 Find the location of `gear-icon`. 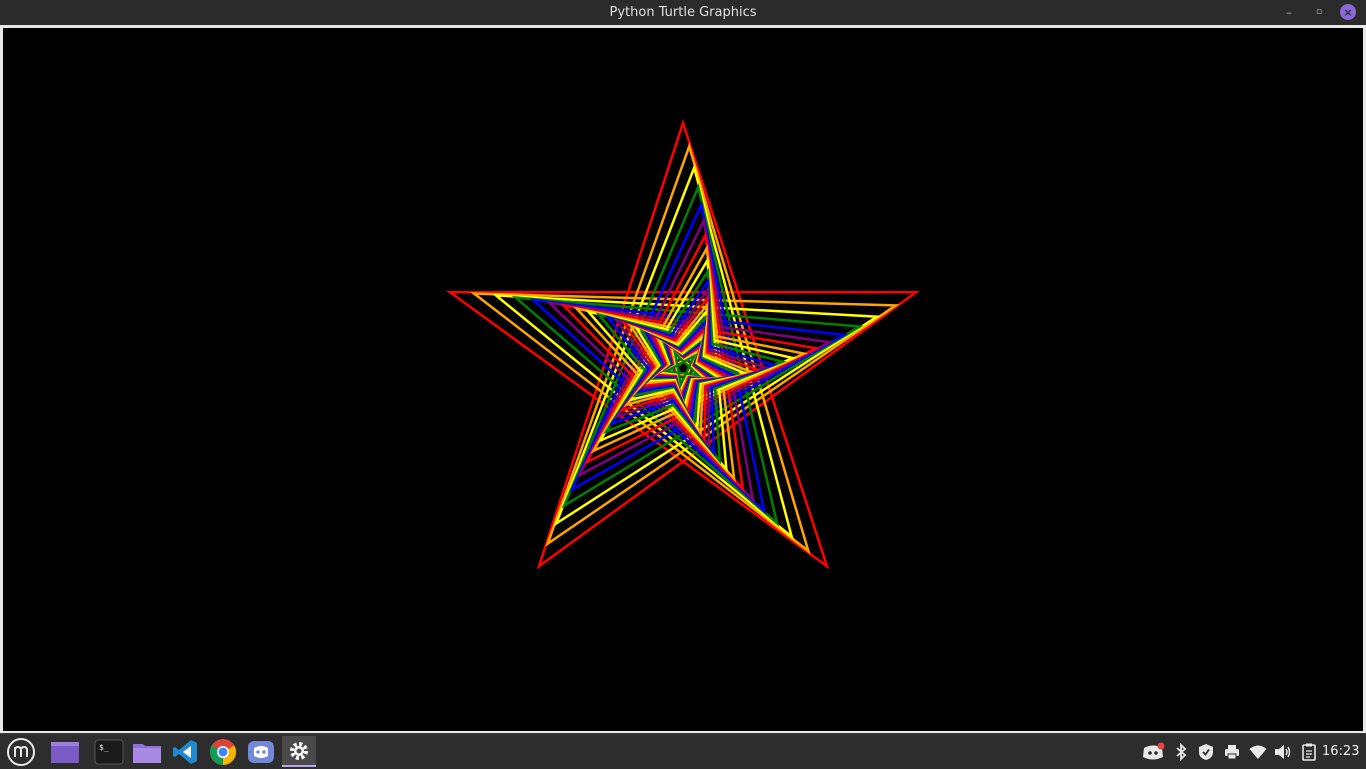

gear-icon is located at coordinates (299, 750).